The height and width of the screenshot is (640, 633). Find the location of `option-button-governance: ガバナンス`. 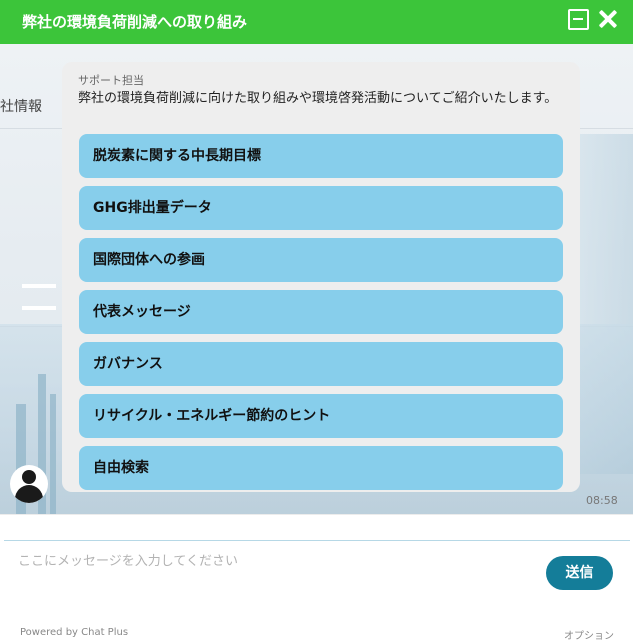

option-button-governance: ガバナンス is located at coordinates (321, 364).